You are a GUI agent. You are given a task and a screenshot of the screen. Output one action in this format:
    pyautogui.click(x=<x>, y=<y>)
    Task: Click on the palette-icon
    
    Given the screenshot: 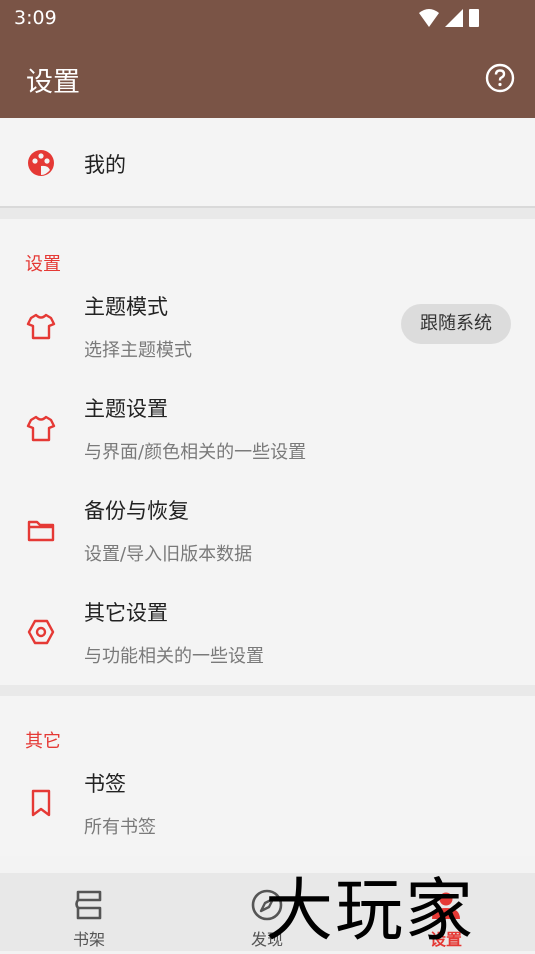 What is the action you would take?
    pyautogui.click(x=41, y=163)
    